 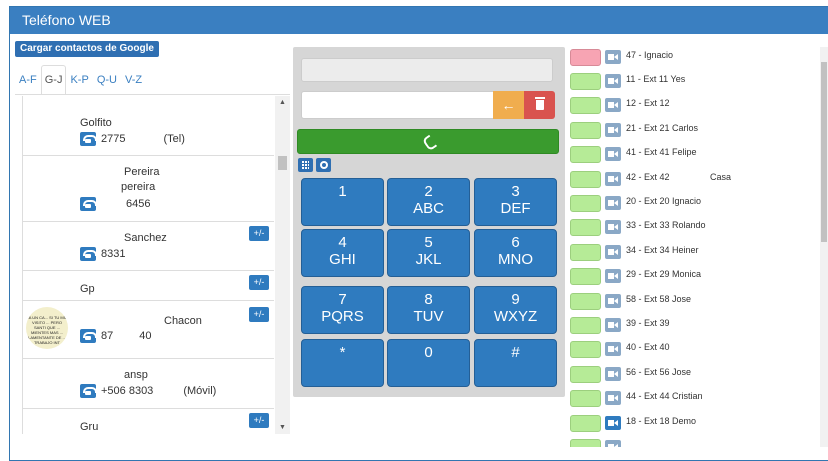 What do you see at coordinates (305, 165) in the screenshot?
I see `keypad-toggle-button` at bounding box center [305, 165].